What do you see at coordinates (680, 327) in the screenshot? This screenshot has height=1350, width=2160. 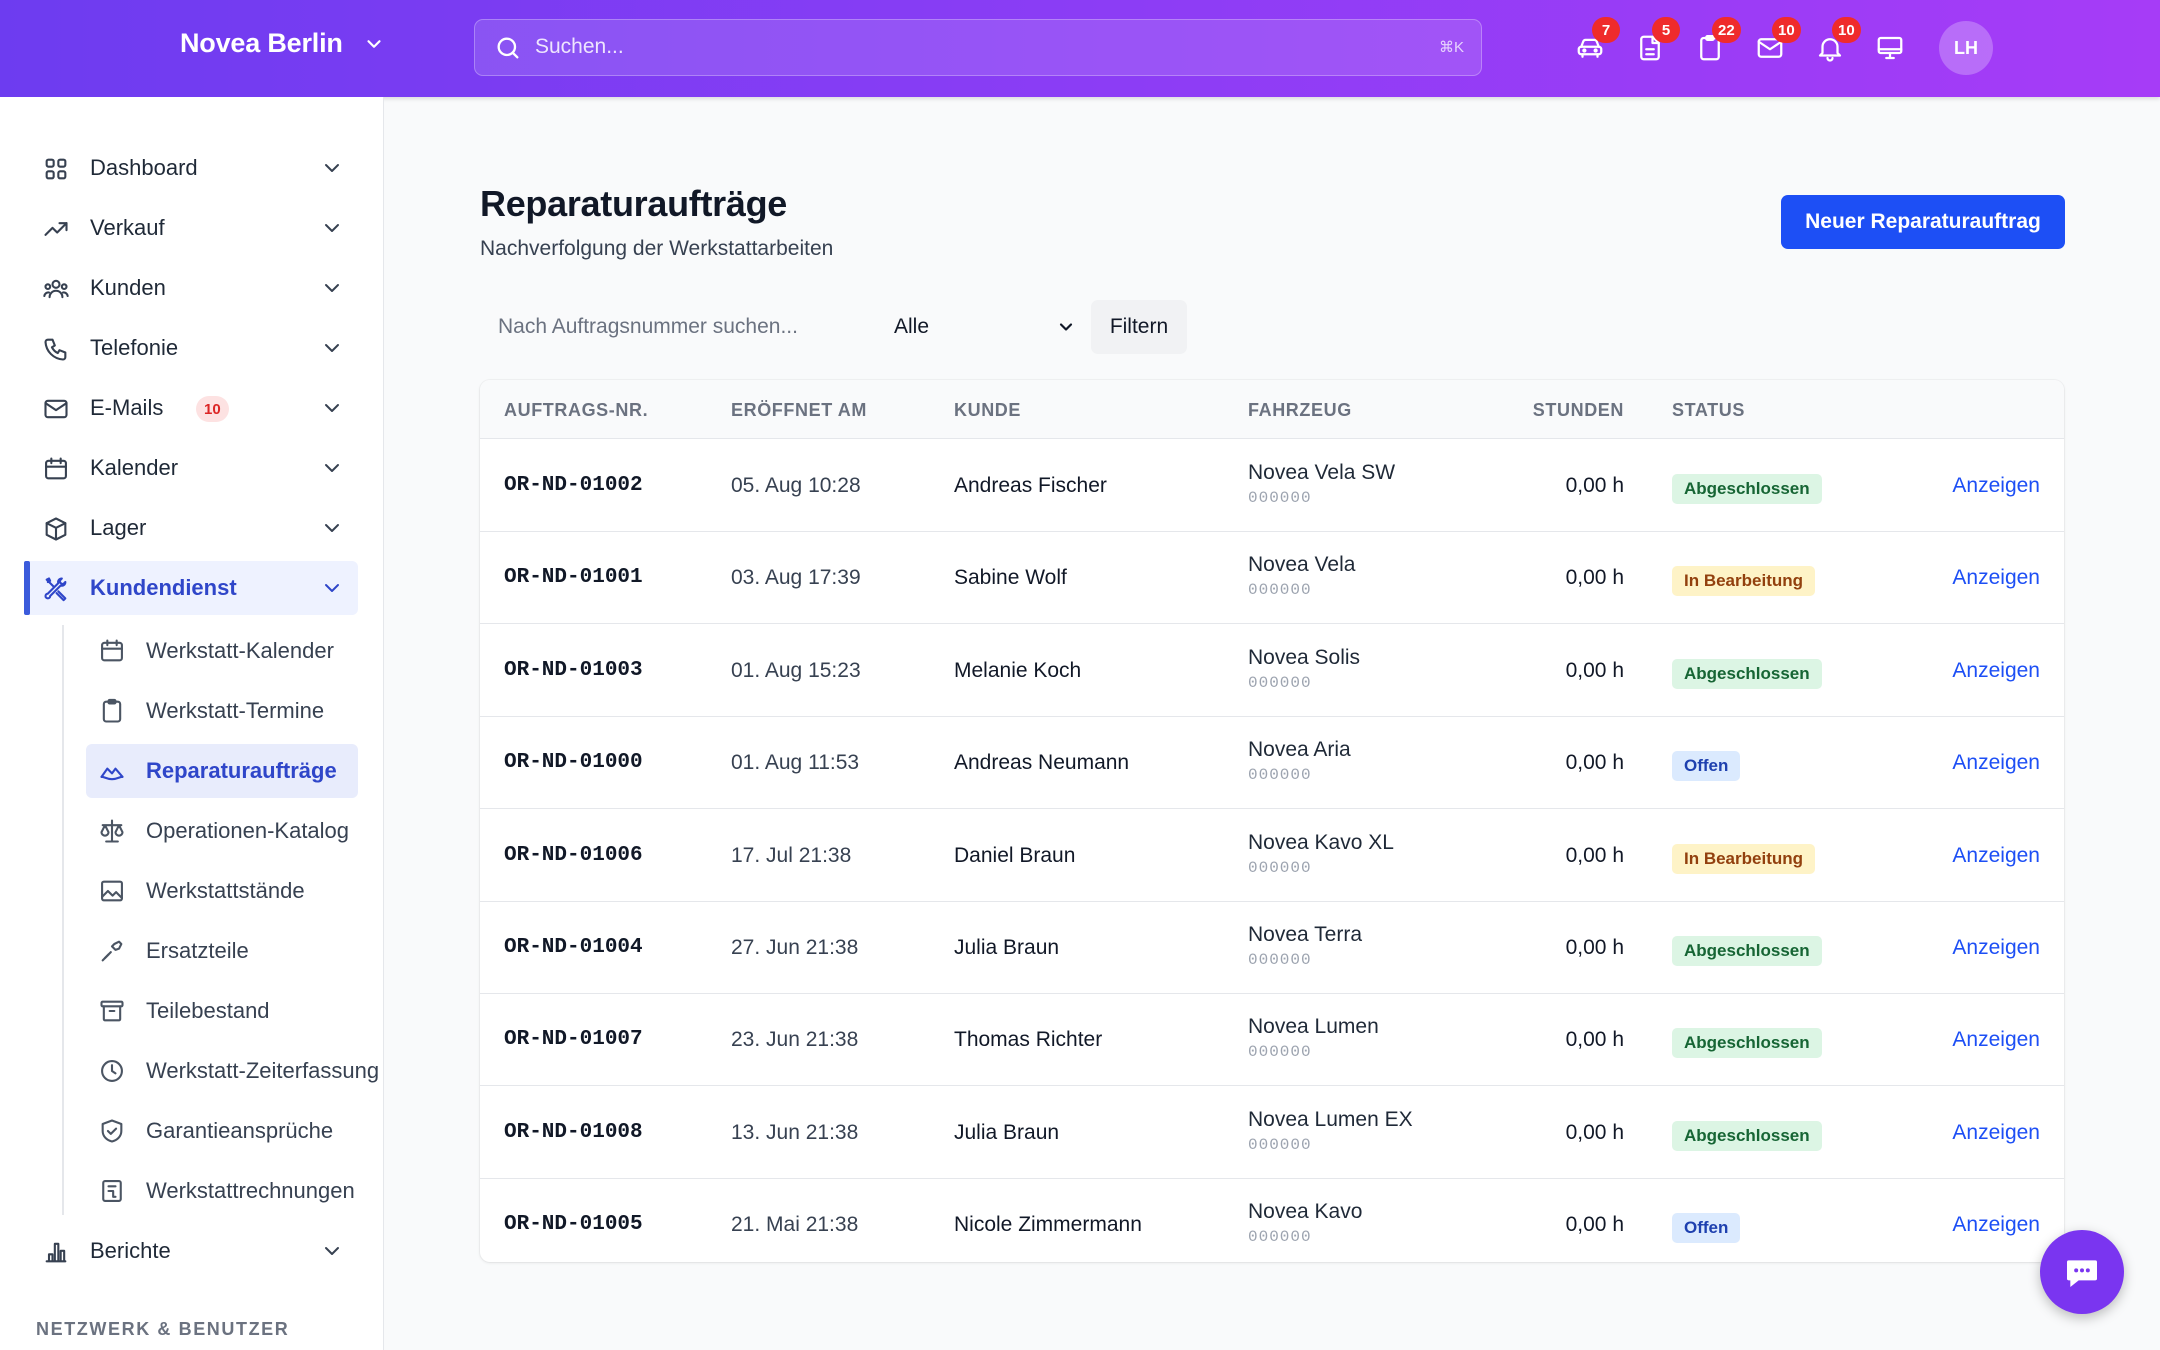 I see `order-number-search-input` at bounding box center [680, 327].